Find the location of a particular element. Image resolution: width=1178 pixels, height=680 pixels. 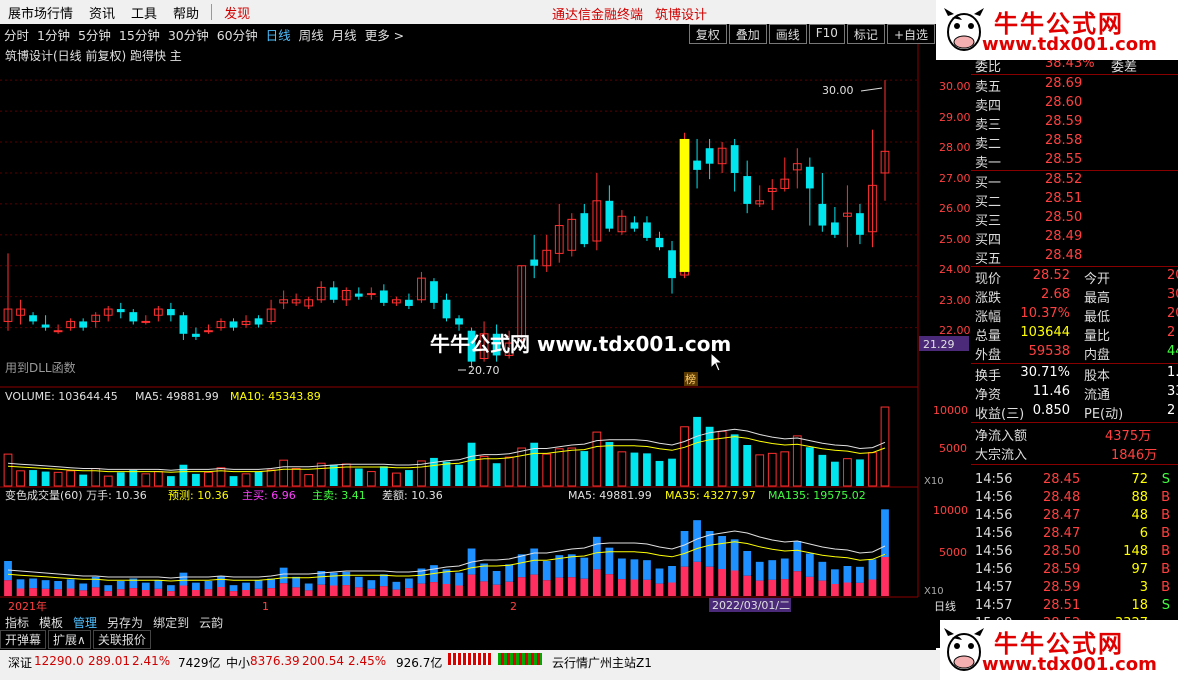

sell-row-5: 卖五 28.69 is located at coordinates (1074, 85).